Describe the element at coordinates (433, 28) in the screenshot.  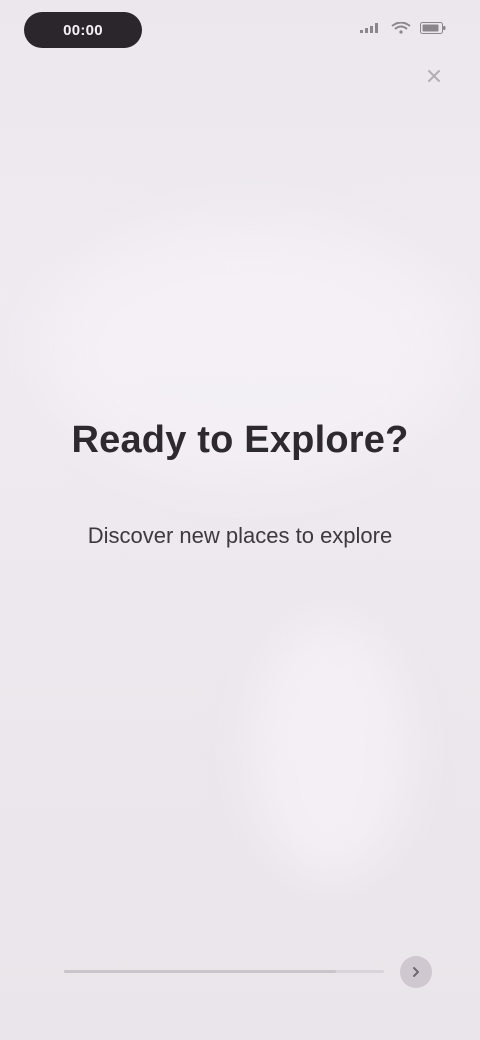
I see `battery-icon` at that location.